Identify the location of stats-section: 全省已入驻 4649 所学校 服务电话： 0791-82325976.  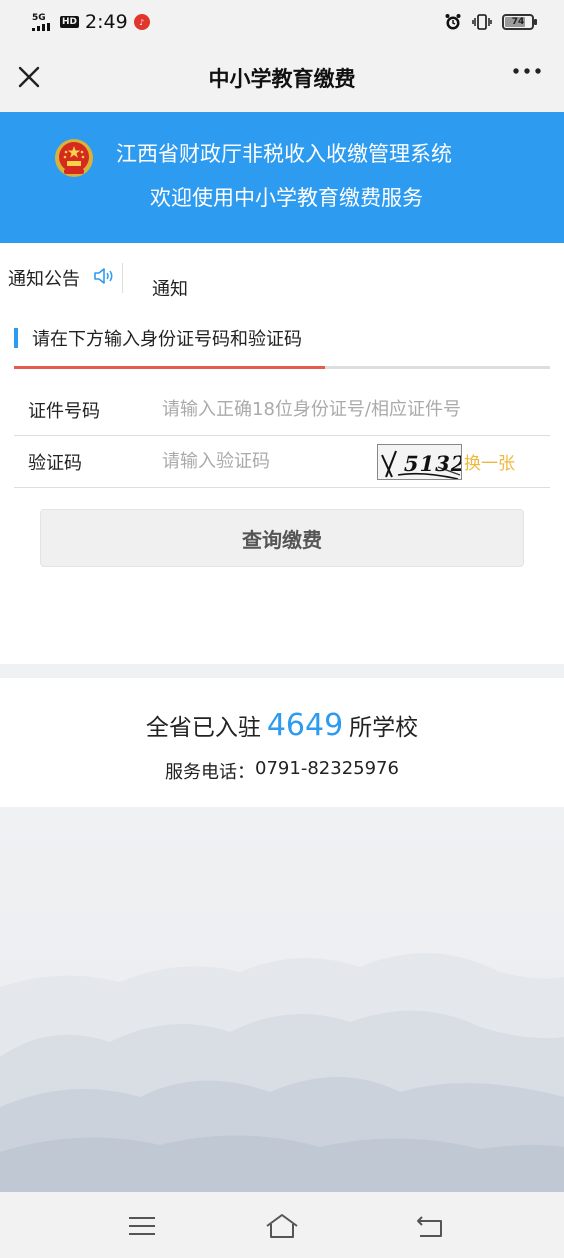
(282, 742).